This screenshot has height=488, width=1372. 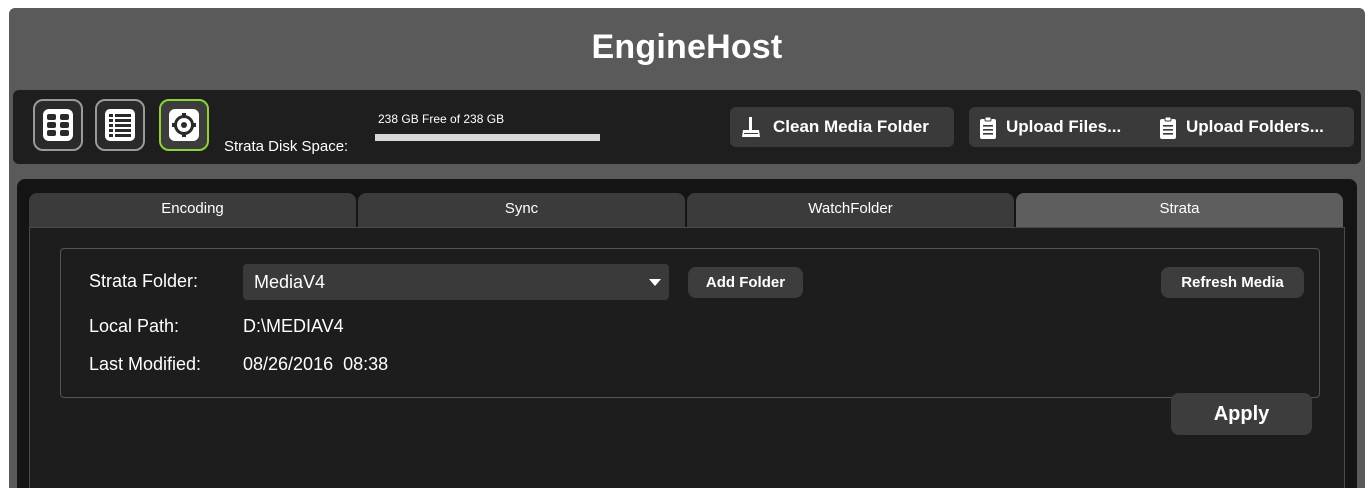 What do you see at coordinates (521, 210) in the screenshot?
I see `tab-sync: Sync` at bounding box center [521, 210].